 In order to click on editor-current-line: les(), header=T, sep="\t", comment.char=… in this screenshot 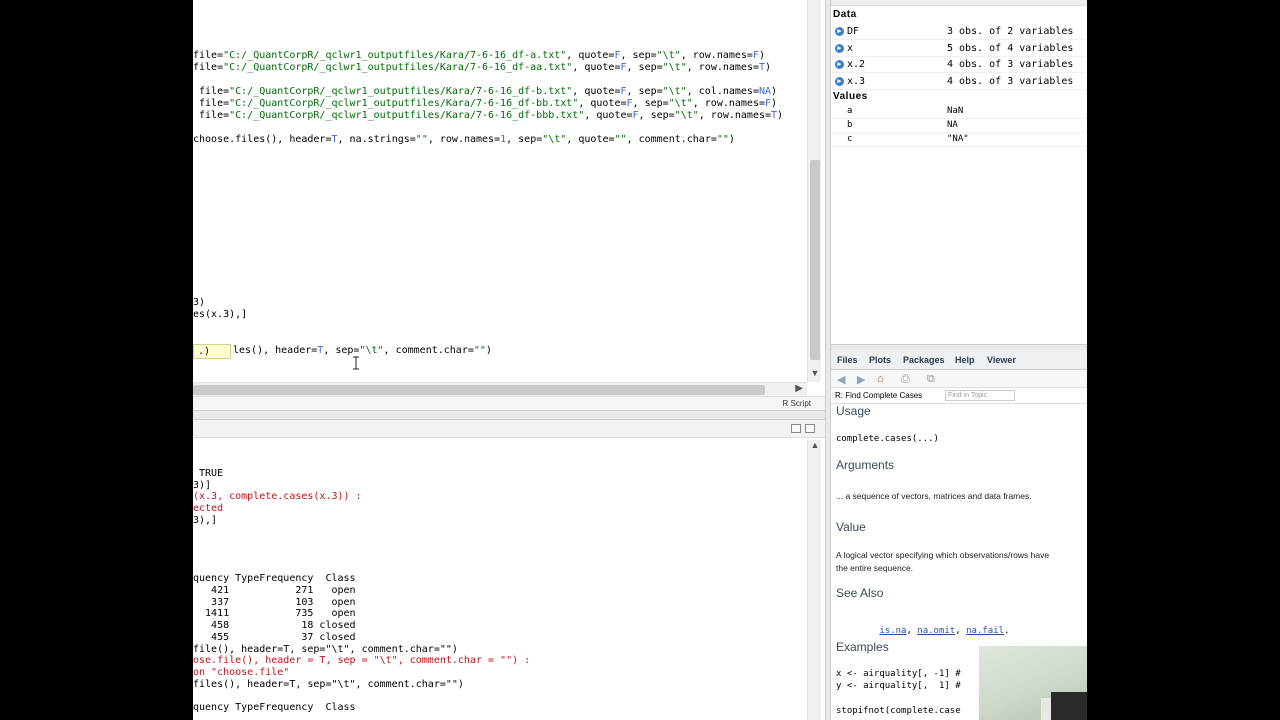, I will do `click(362, 350)`.